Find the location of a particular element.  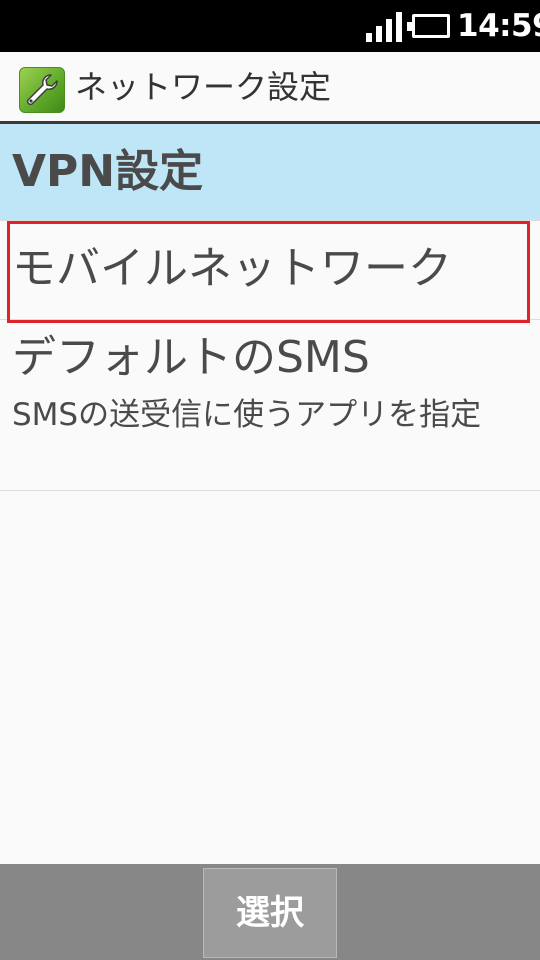

wrench-settings-icon is located at coordinates (42, 90).